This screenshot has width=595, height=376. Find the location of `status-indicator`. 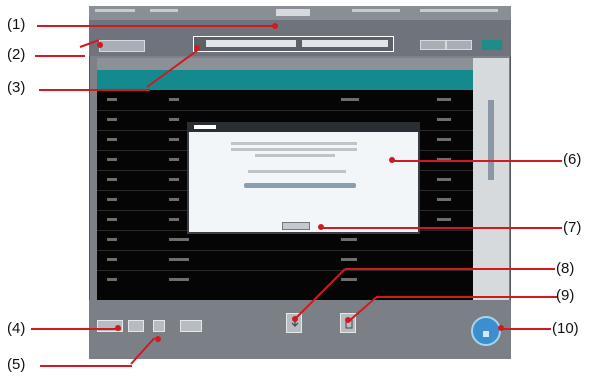

status-indicator is located at coordinates (293, 12).